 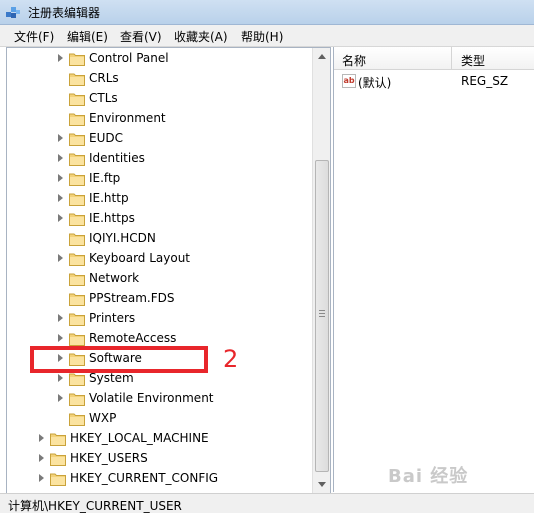 What do you see at coordinates (141, 36) in the screenshot?
I see `menu-view: 查看(V)` at bounding box center [141, 36].